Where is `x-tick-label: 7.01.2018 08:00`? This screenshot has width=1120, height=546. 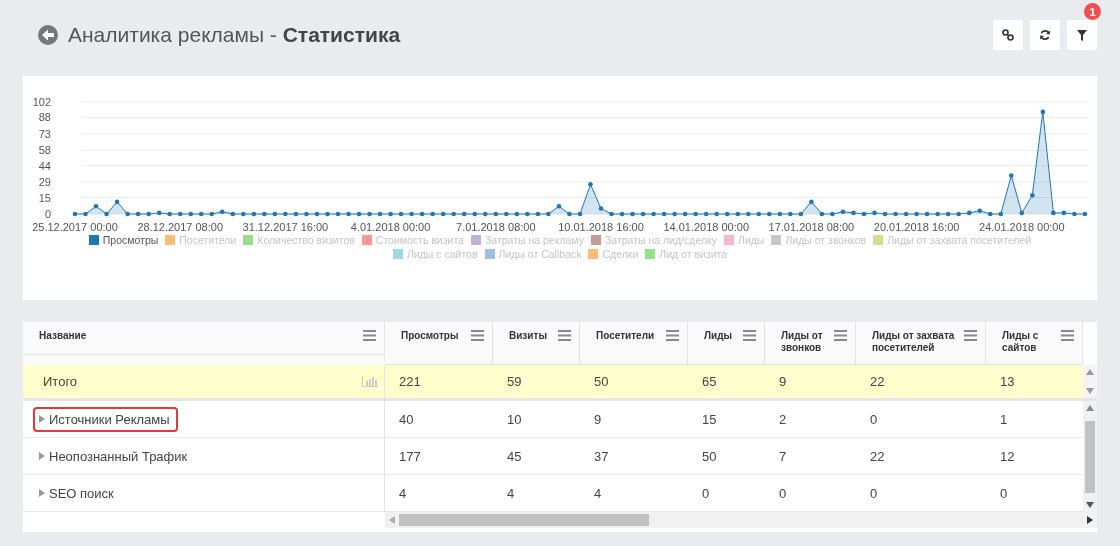
x-tick-label: 7.01.2018 08:00 is located at coordinates (496, 227).